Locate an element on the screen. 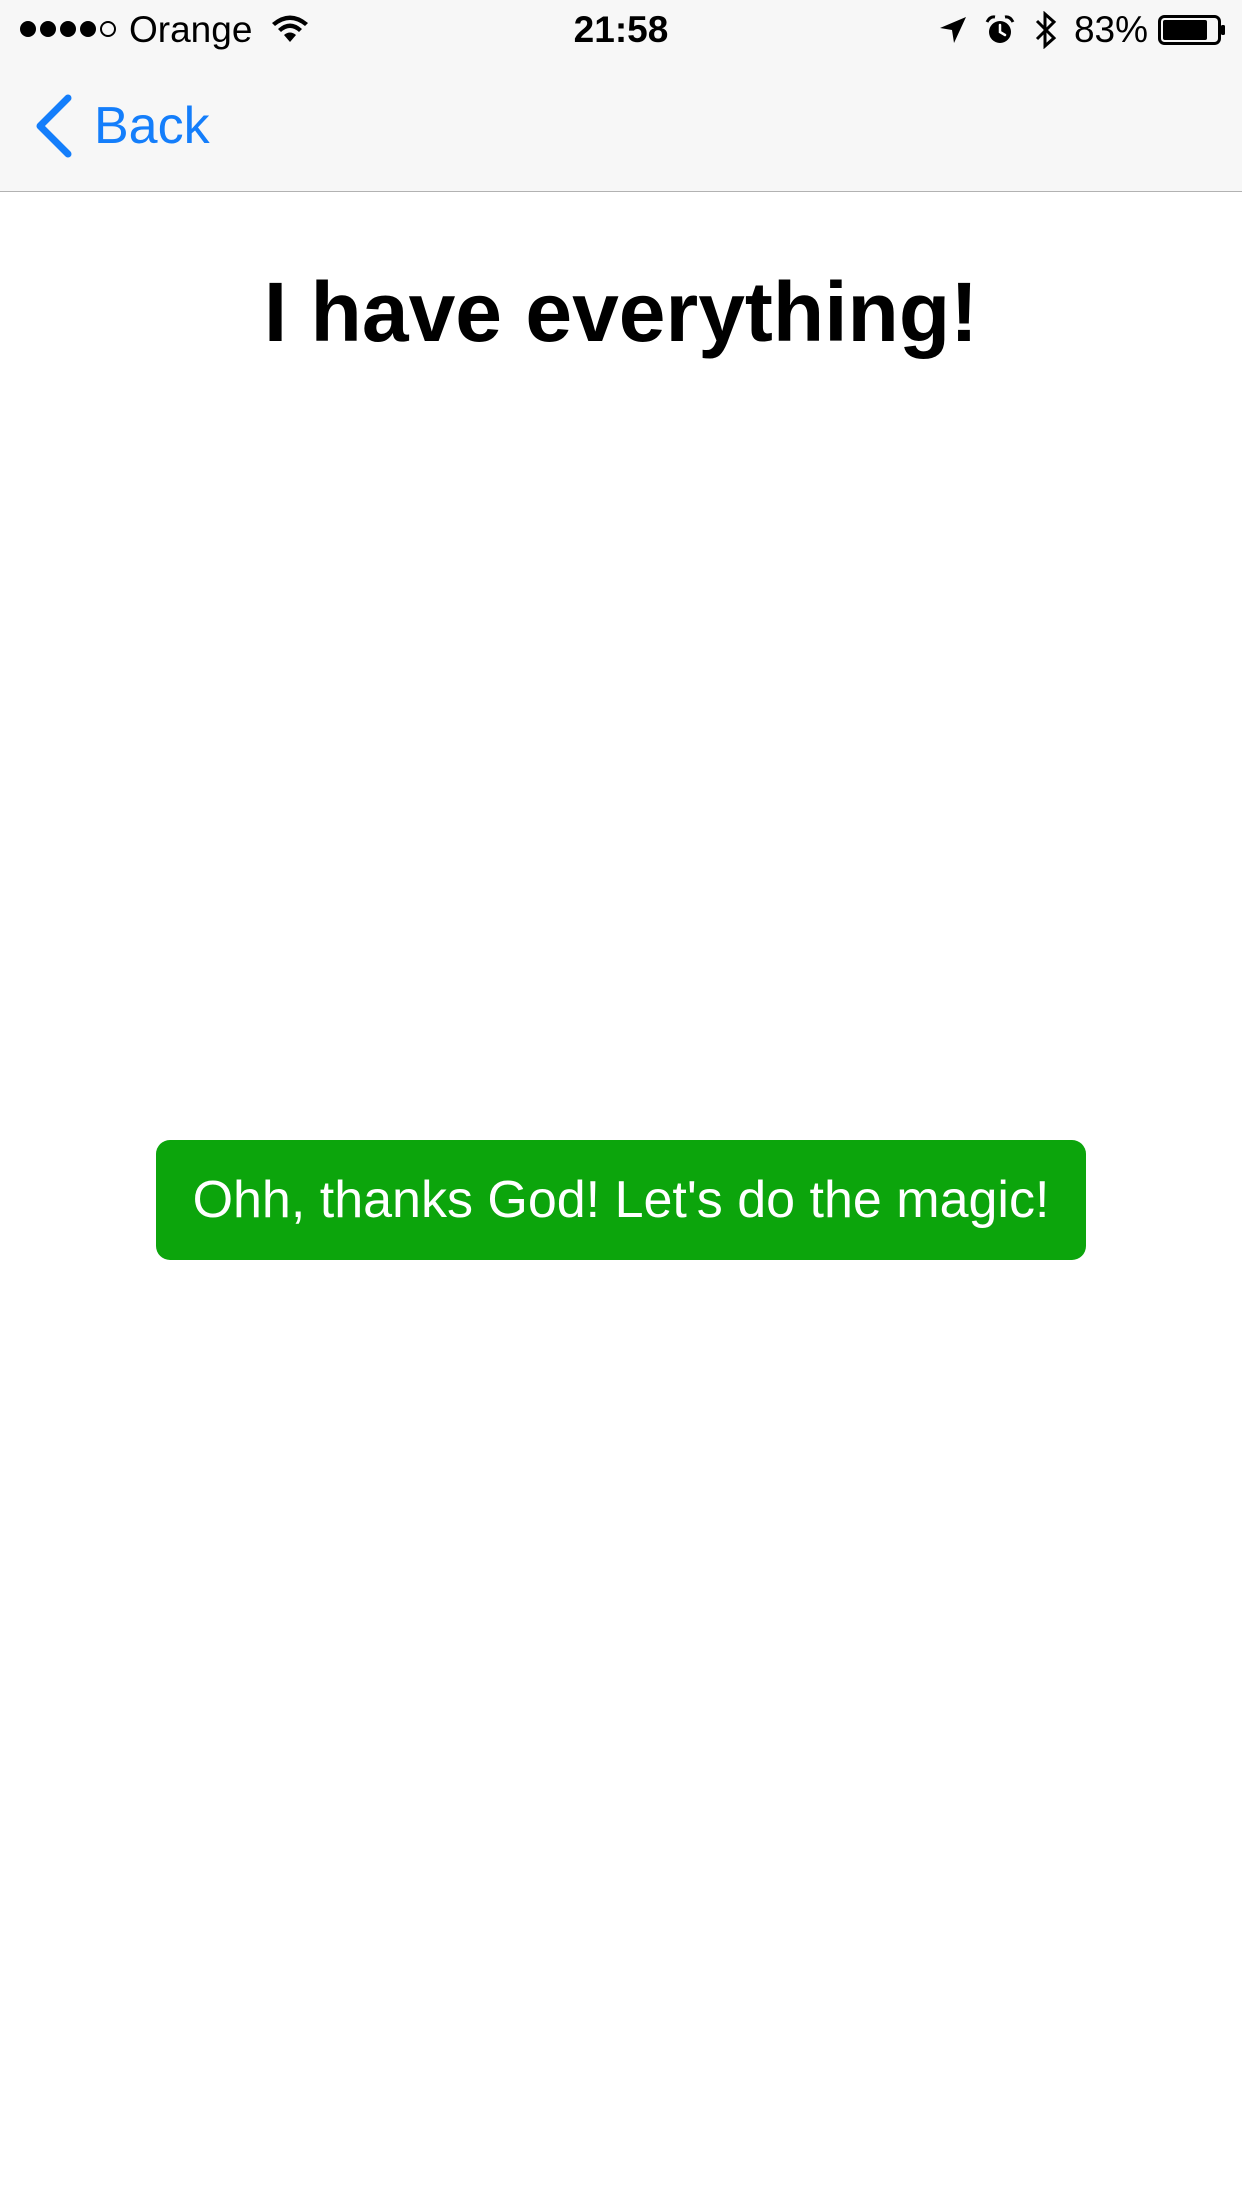 The image size is (1242, 2208). navigation-bar: Back is located at coordinates (621, 126).